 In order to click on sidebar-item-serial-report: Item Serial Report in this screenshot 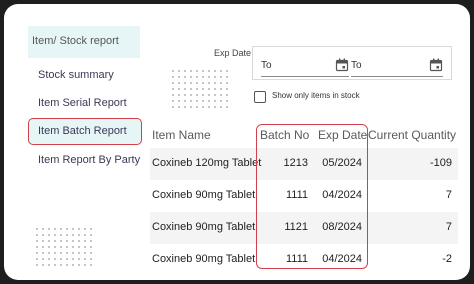, I will do `click(85, 103)`.